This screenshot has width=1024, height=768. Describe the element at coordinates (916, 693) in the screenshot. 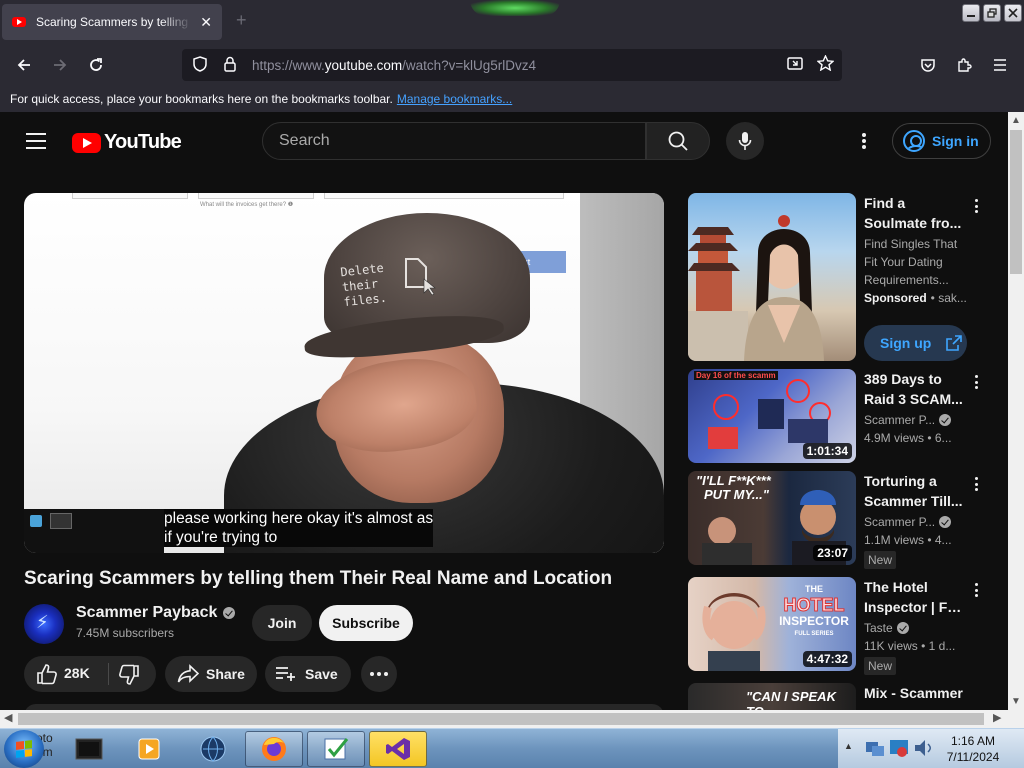

I see `video-title: Mix - Scammer` at that location.